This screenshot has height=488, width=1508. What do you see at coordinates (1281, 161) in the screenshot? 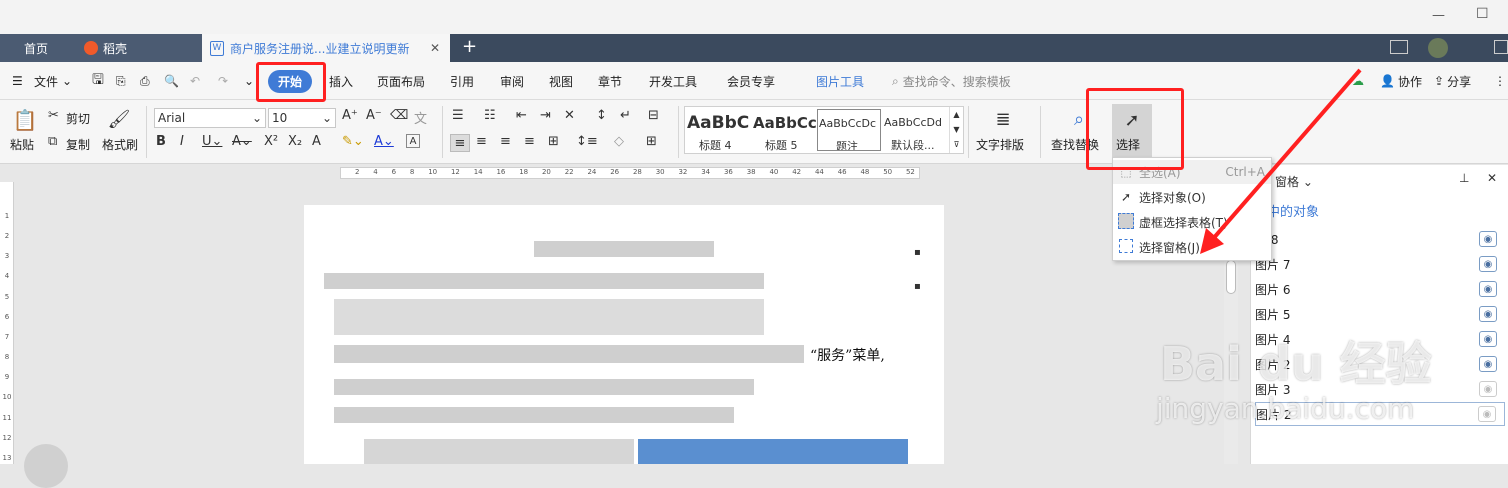
I see `annotation-arrow` at bounding box center [1281, 161].